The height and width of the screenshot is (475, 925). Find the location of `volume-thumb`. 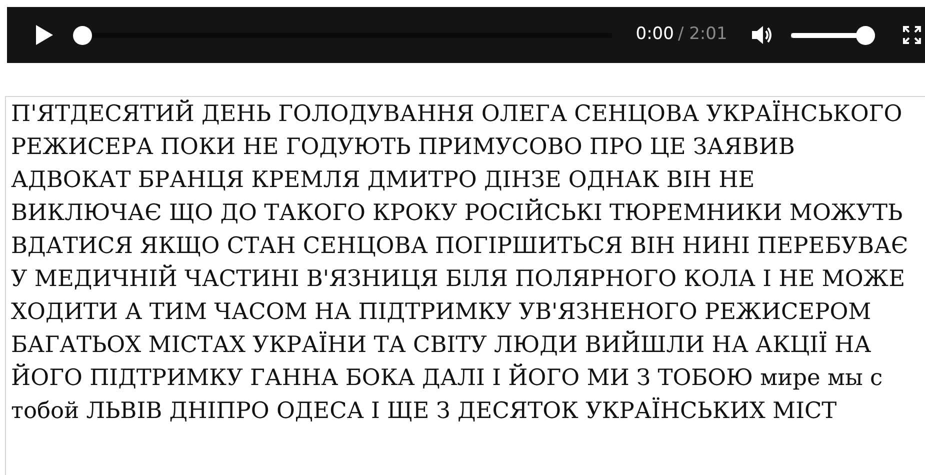

volume-thumb is located at coordinates (866, 35).